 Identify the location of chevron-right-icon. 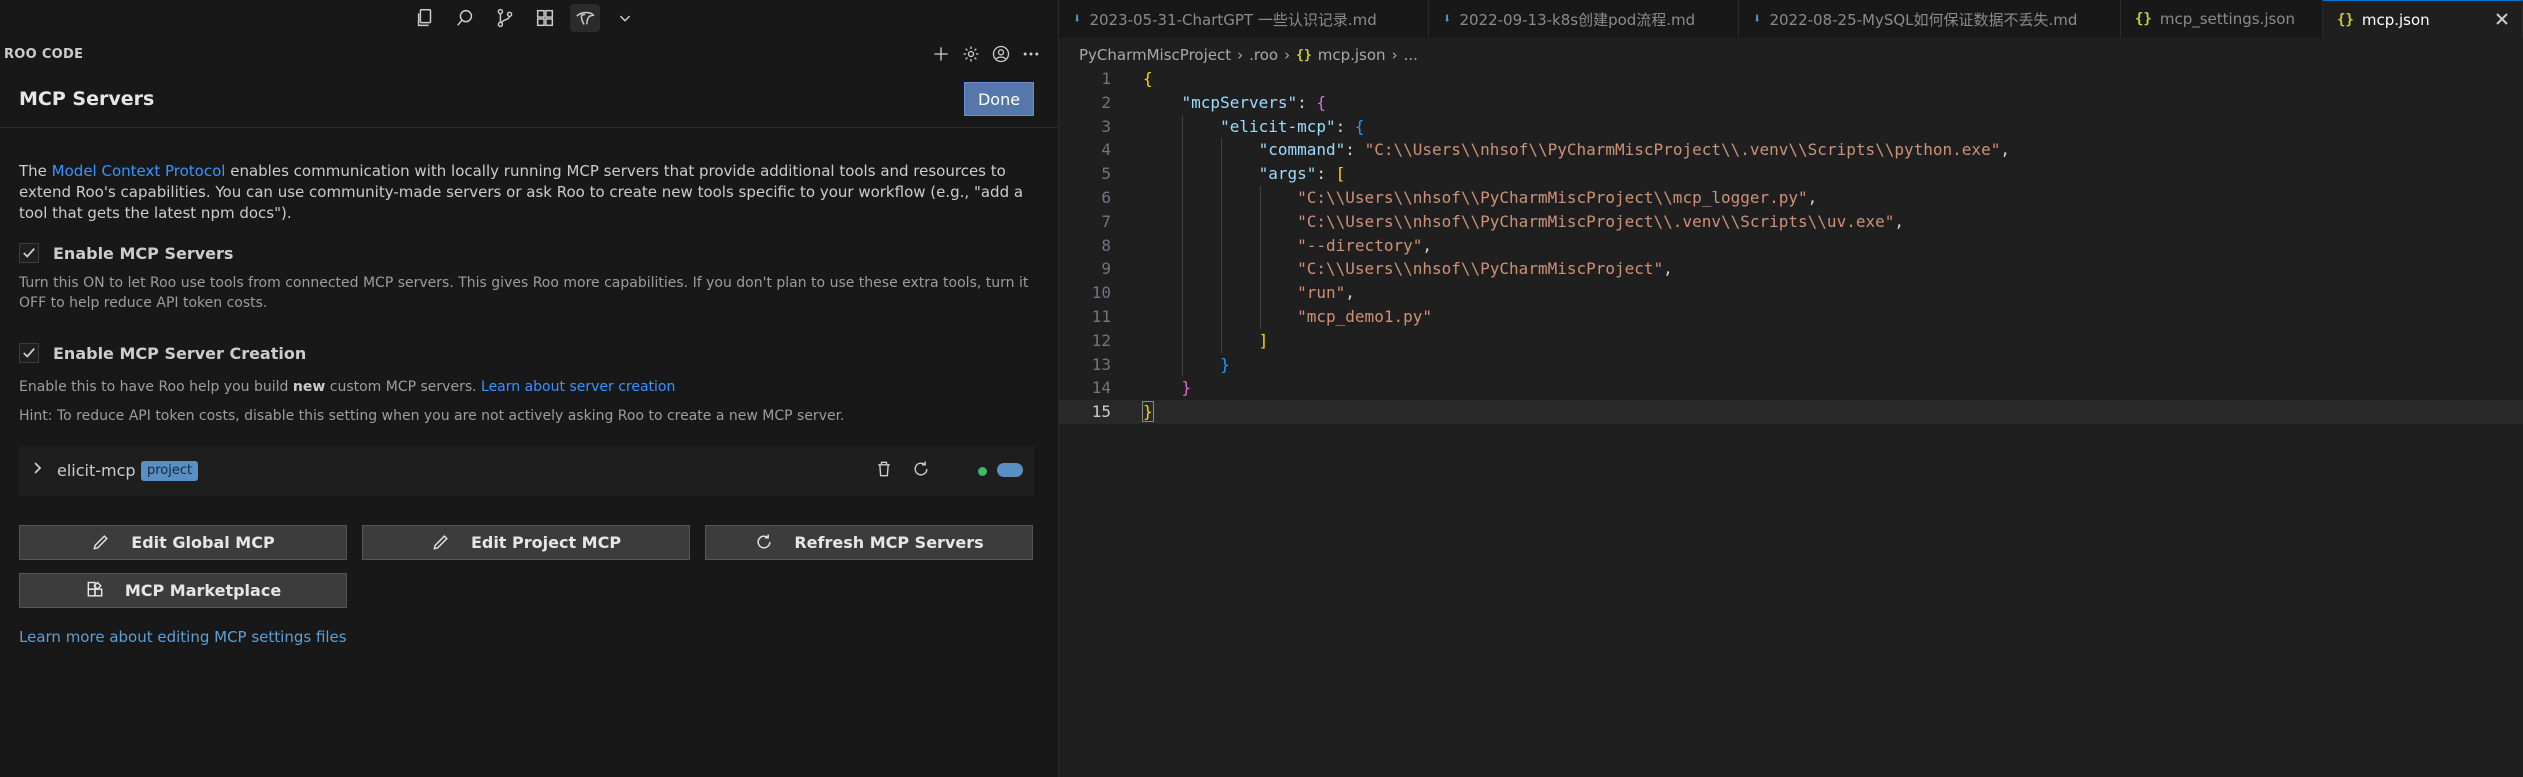
(38, 470).